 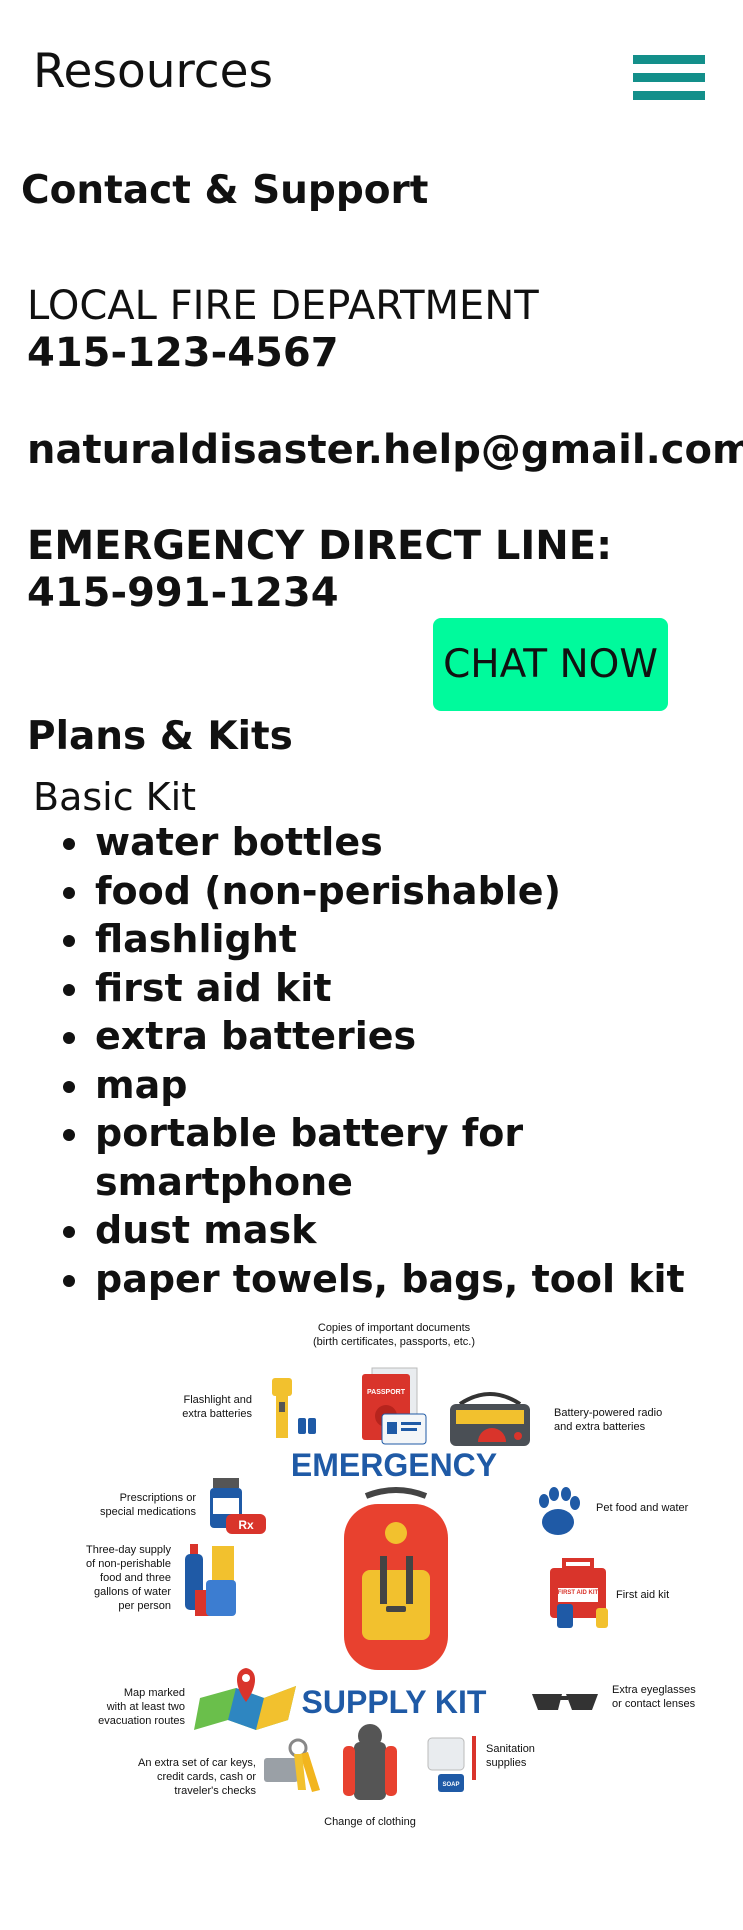 What do you see at coordinates (158, 1498) in the screenshot?
I see `prescriptions-label: Prescriptions or` at bounding box center [158, 1498].